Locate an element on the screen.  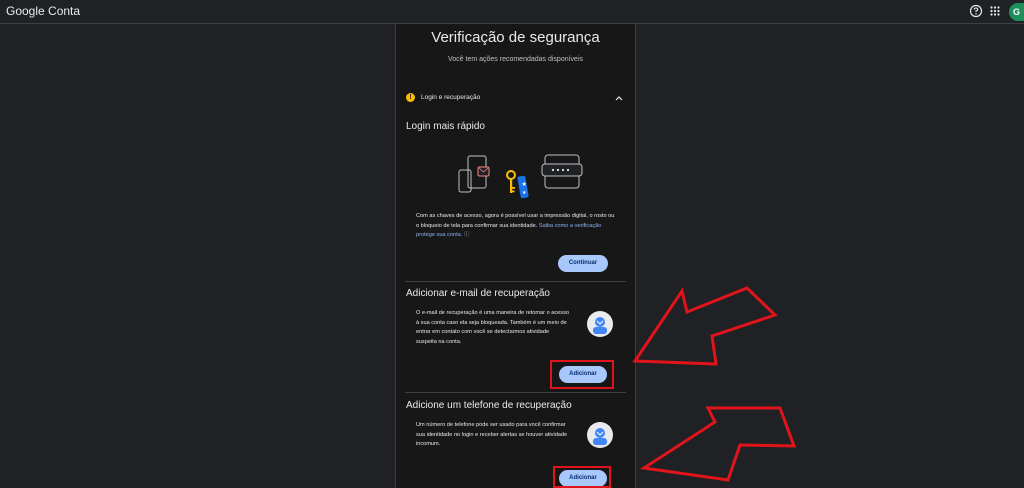
brand-title: Google Conta is located at coordinates (43, 11).